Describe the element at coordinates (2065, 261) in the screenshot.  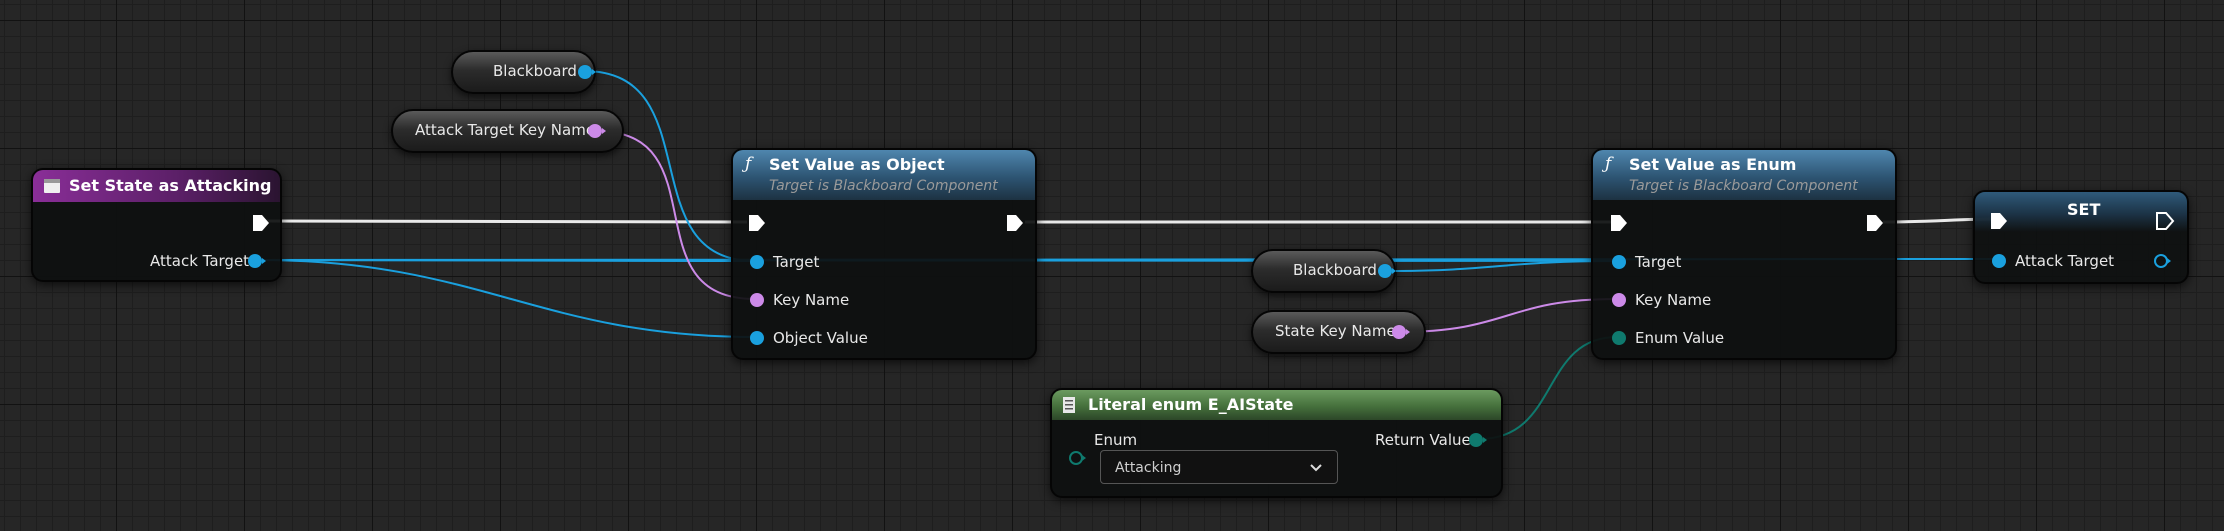
I see `attack-target-input-label: Attack Target` at that location.